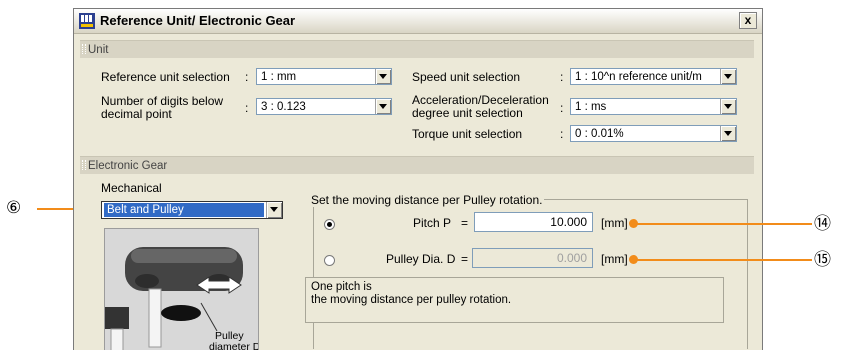  I want to click on callout-number-pitch: ⑭, so click(822, 223).